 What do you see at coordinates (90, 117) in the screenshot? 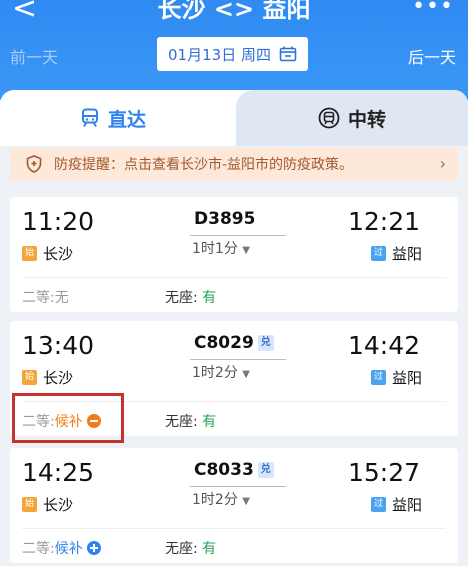
I see `train-icon` at bounding box center [90, 117].